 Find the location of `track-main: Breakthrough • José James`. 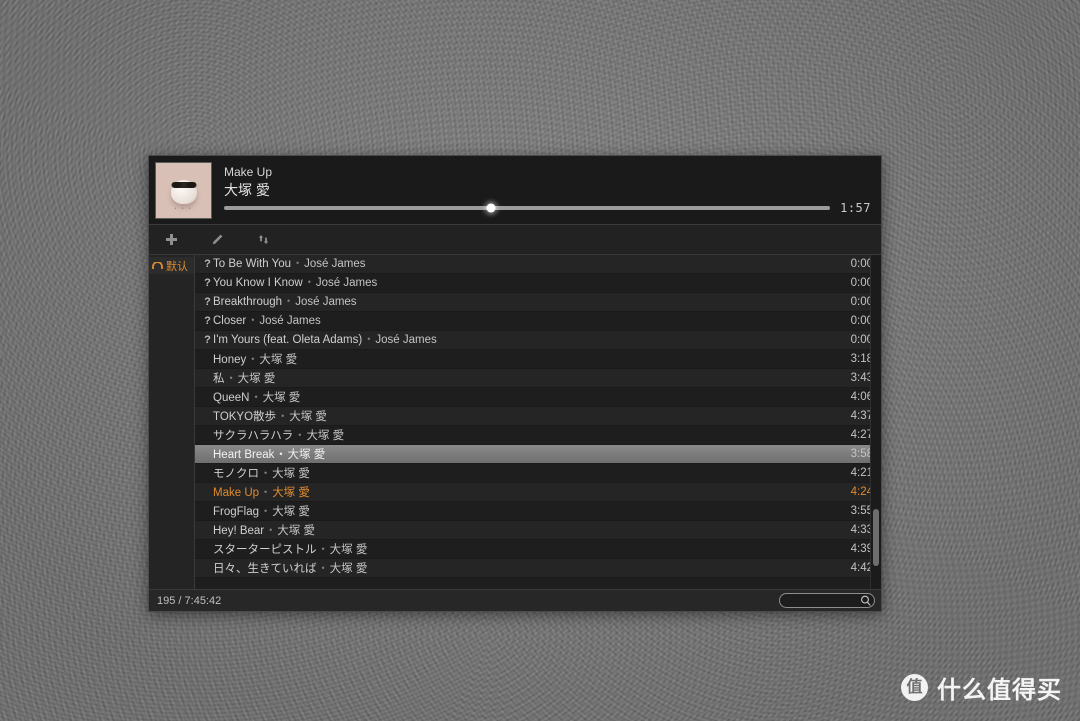

track-main: Breakthrough • José James is located at coordinates (527, 302).